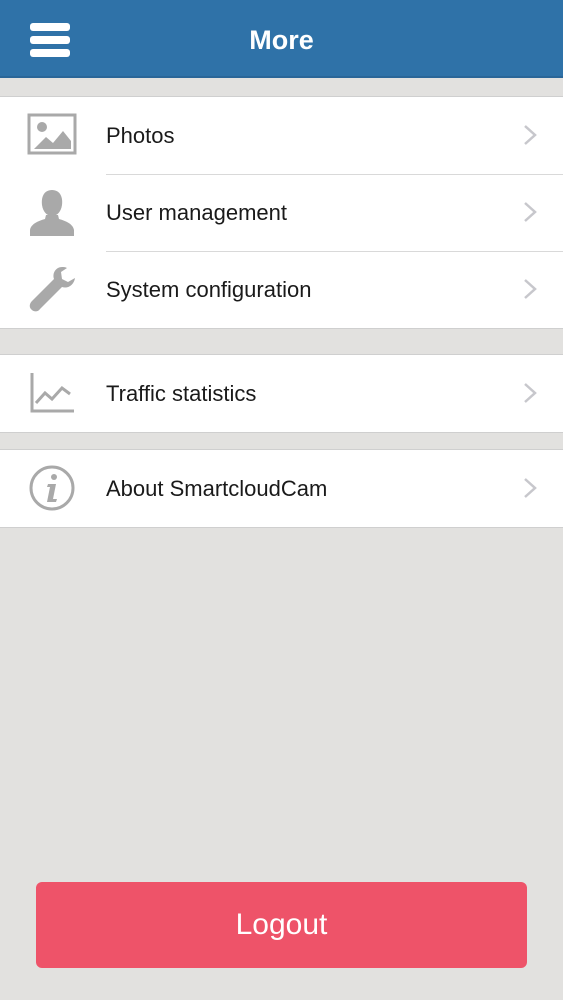  I want to click on menu-item-about: About SmartcloudCam, so click(281, 488).